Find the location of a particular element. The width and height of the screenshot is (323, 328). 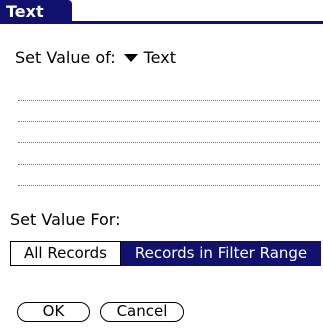

all-records-button: All Records is located at coordinates (65, 253).